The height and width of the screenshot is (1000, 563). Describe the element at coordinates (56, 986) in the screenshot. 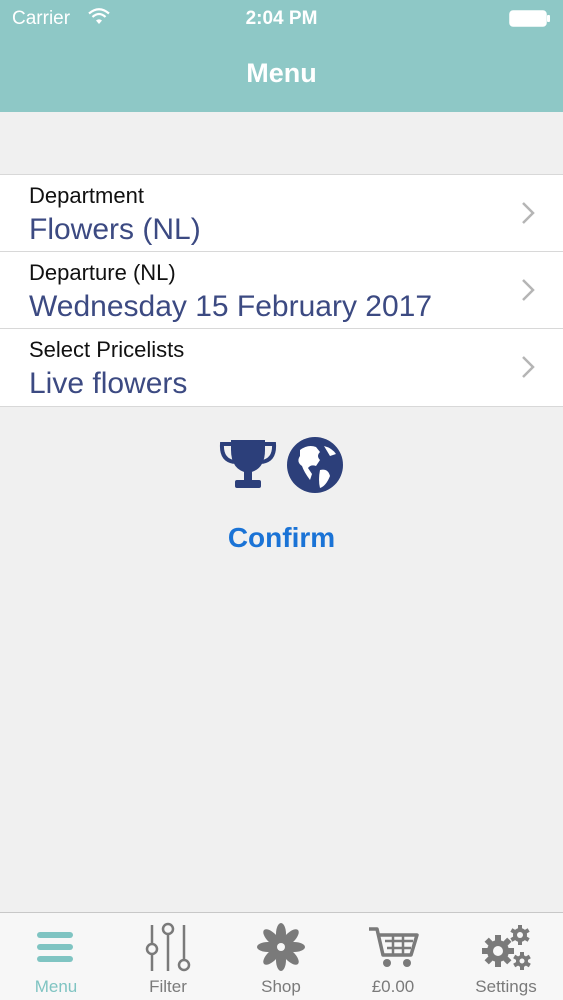

I see `tab-label: Menu` at that location.